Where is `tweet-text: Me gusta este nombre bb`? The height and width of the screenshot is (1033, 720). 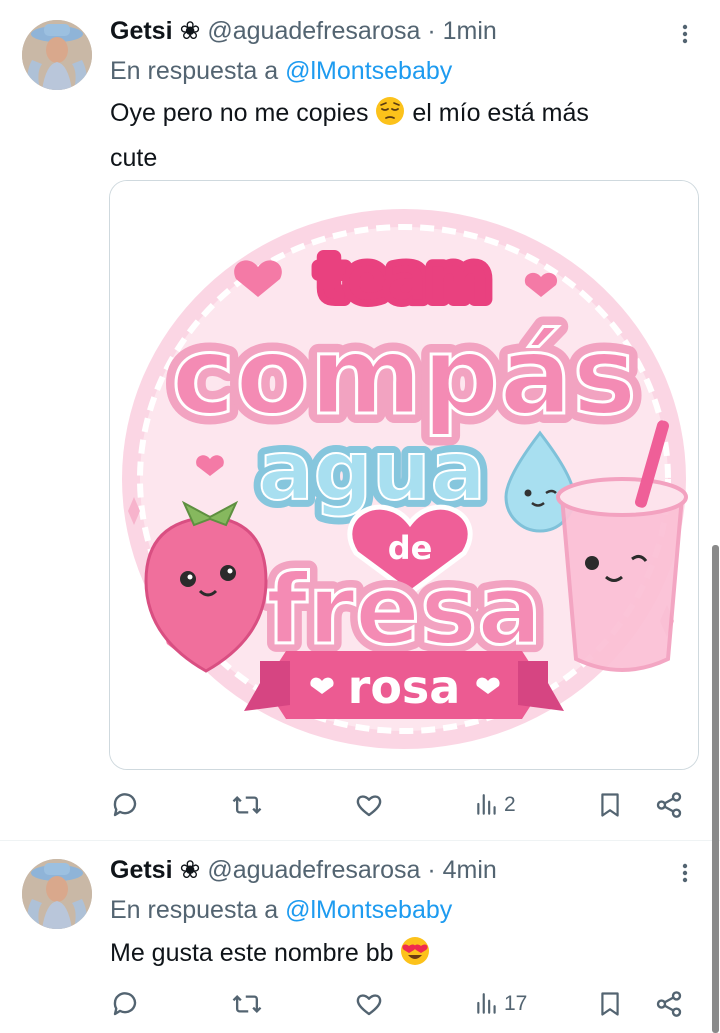
tweet-text: Me gusta este nombre bb is located at coordinates (400, 955).